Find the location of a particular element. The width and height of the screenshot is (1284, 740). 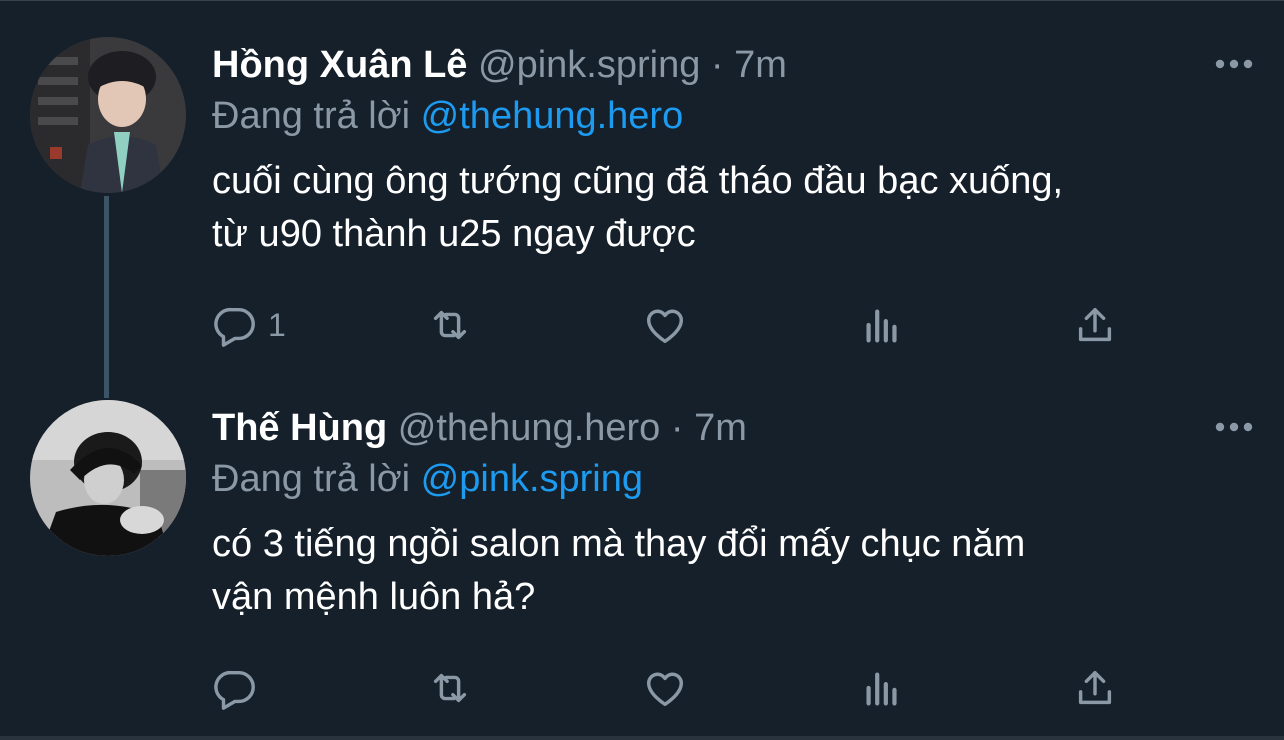

tweet-header: Thế Hùng @thehung.hero · 7m is located at coordinates (479, 428).